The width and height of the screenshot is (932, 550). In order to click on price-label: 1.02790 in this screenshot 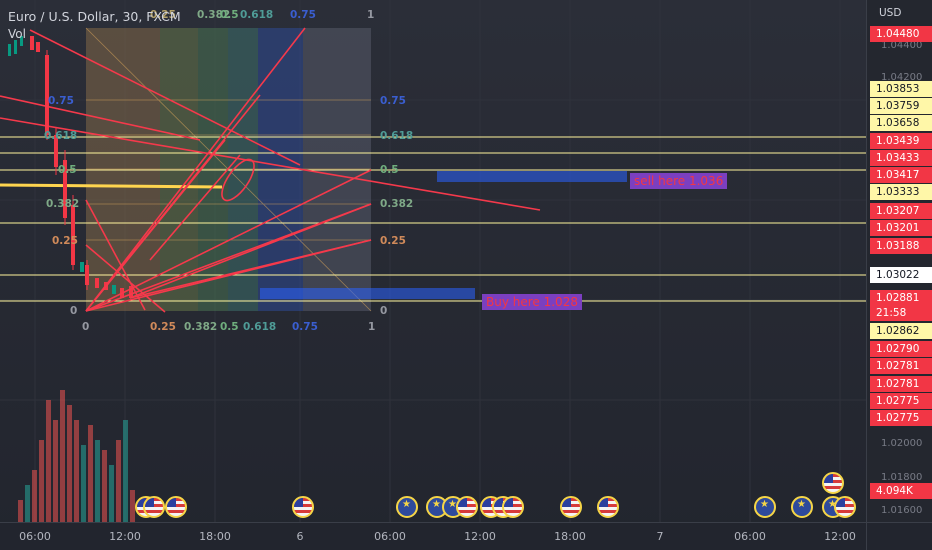, I will do `click(901, 349)`.